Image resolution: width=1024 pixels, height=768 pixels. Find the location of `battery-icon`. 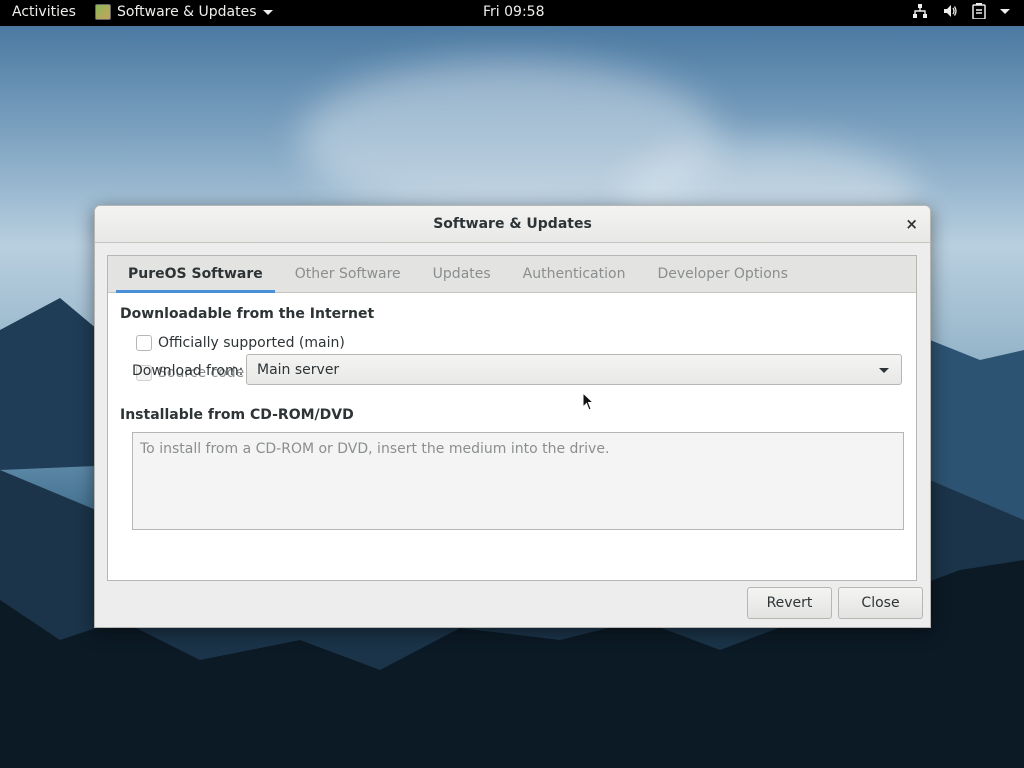

battery-icon is located at coordinates (979, 11).